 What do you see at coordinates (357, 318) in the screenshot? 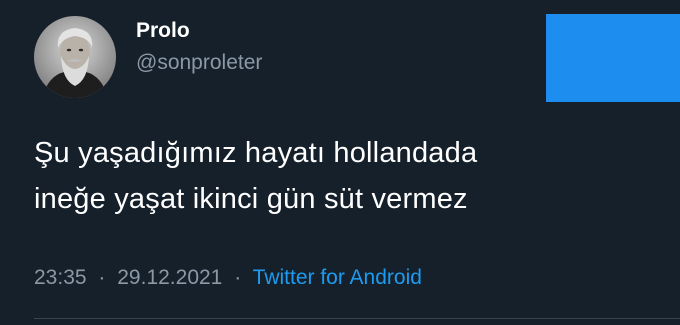
I see `divider` at bounding box center [357, 318].